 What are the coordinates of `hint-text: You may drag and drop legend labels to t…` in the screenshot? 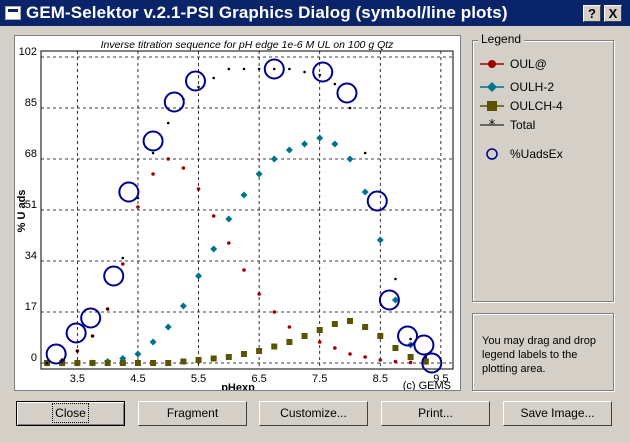 It's located at (539, 355).